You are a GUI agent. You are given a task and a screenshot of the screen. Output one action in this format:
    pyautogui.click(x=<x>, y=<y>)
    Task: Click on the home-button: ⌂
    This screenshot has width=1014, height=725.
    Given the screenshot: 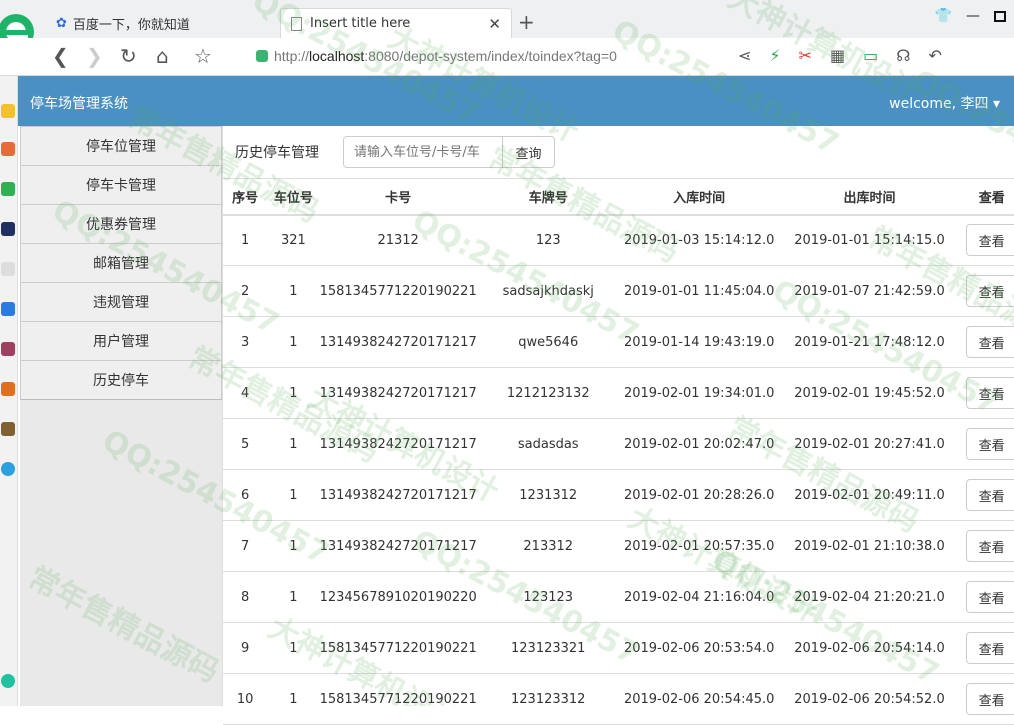 What is the action you would take?
    pyautogui.click(x=162, y=56)
    